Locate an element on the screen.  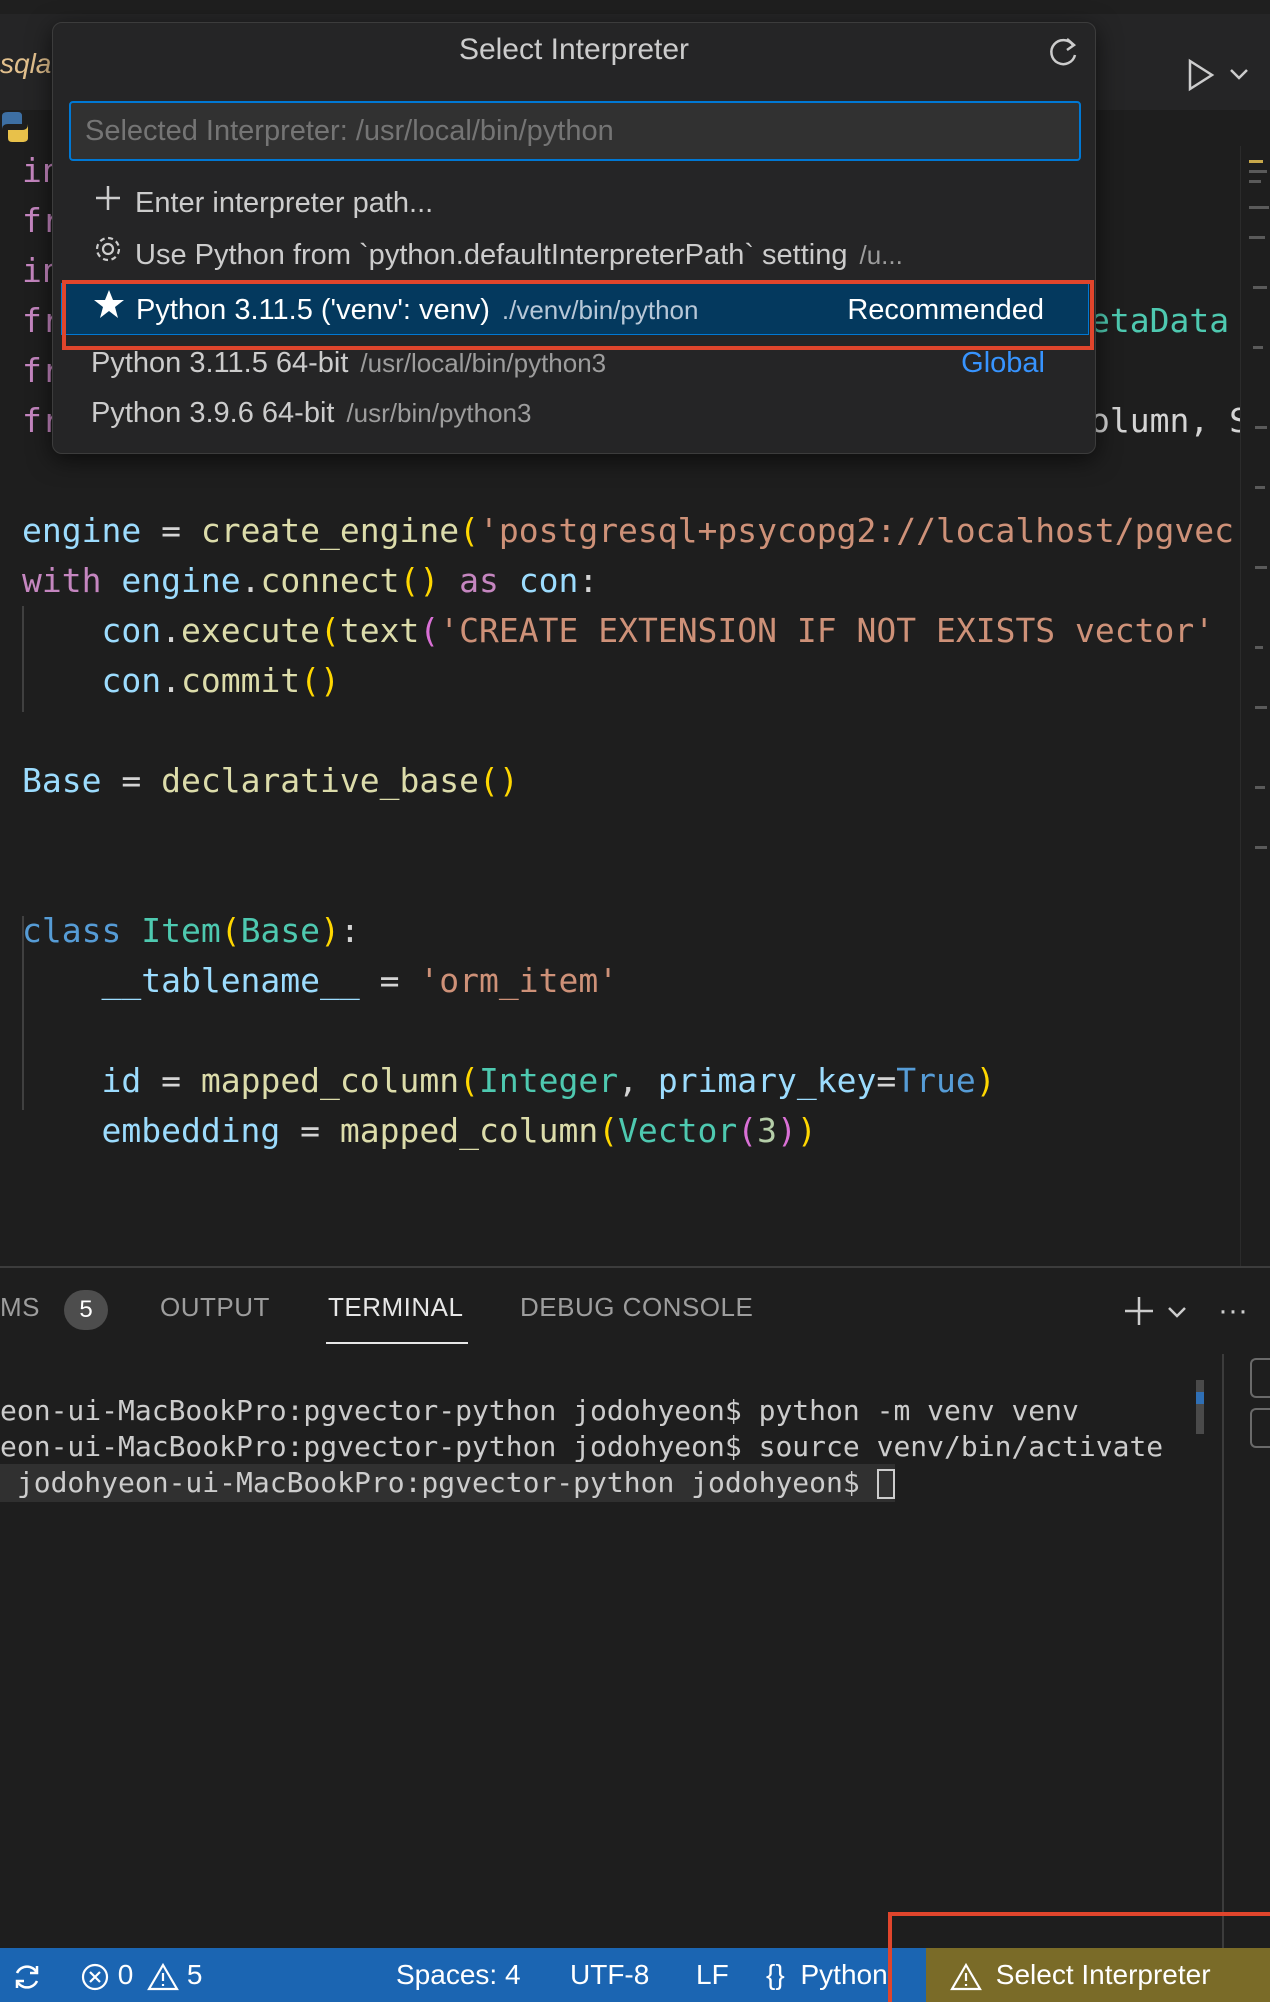
title-bar is located at coordinates (635, 7).